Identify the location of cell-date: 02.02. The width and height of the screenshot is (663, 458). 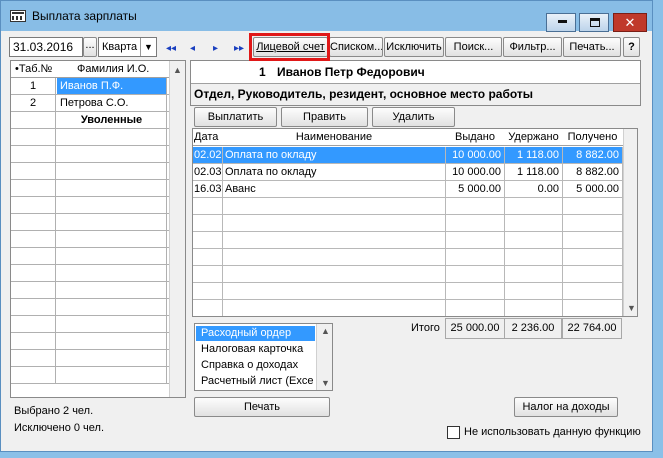
(208, 155).